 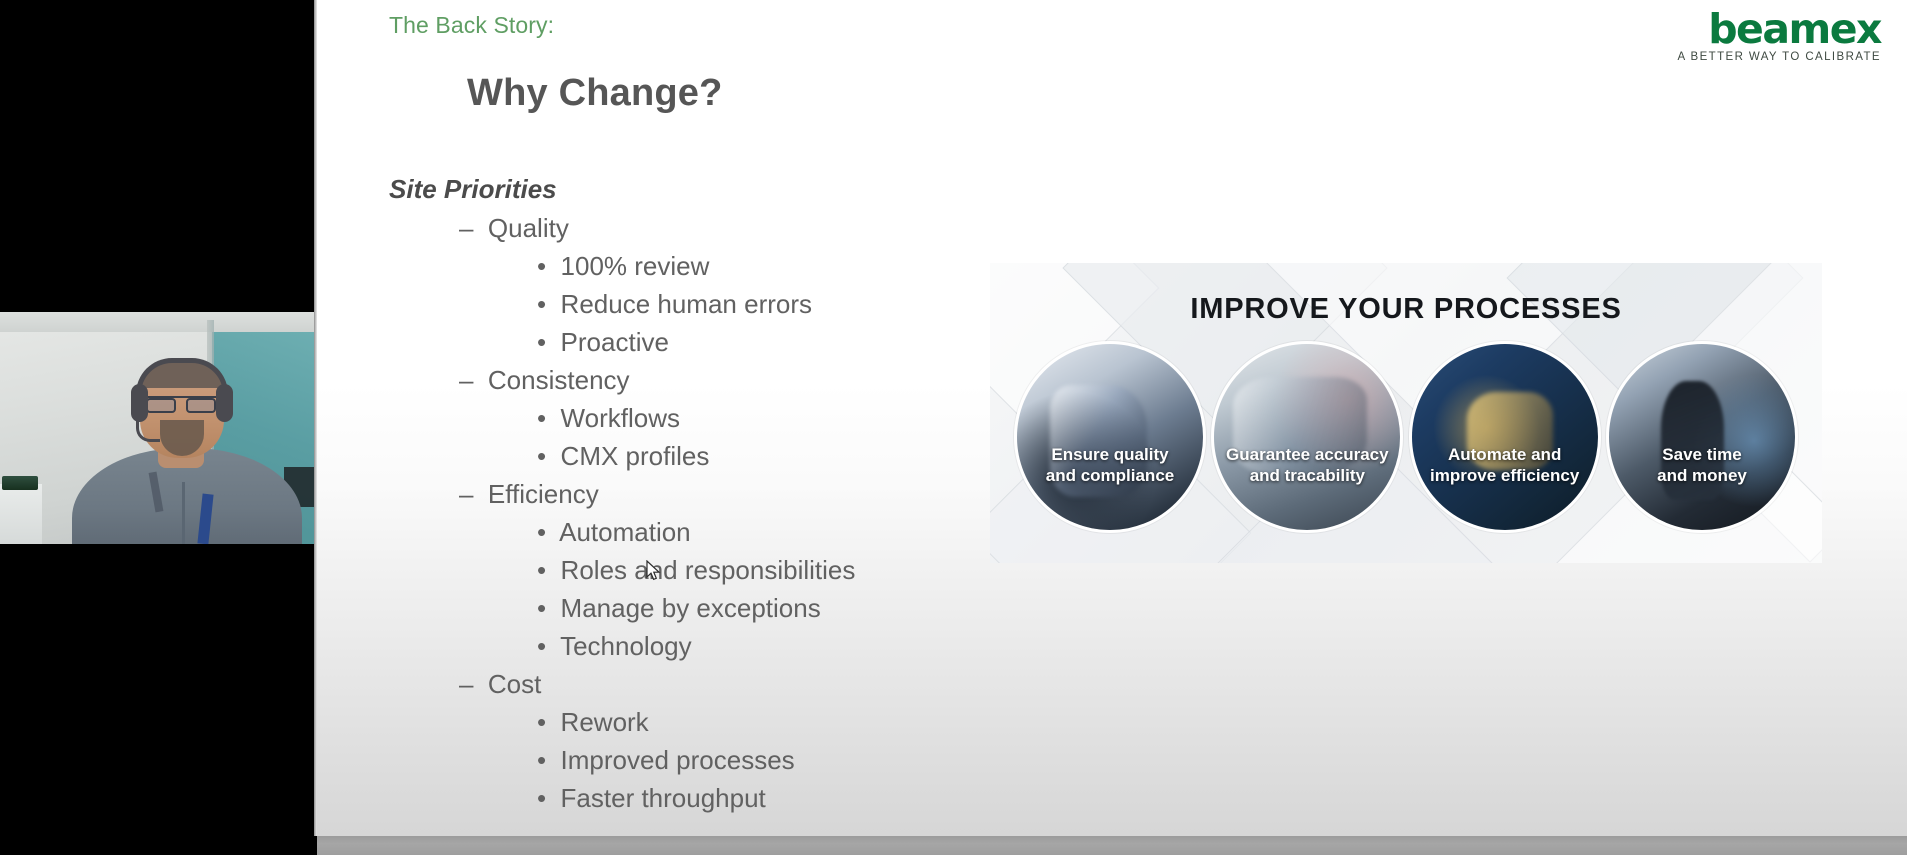 What do you see at coordinates (21, 514) in the screenshot?
I see `background-cabinet` at bounding box center [21, 514].